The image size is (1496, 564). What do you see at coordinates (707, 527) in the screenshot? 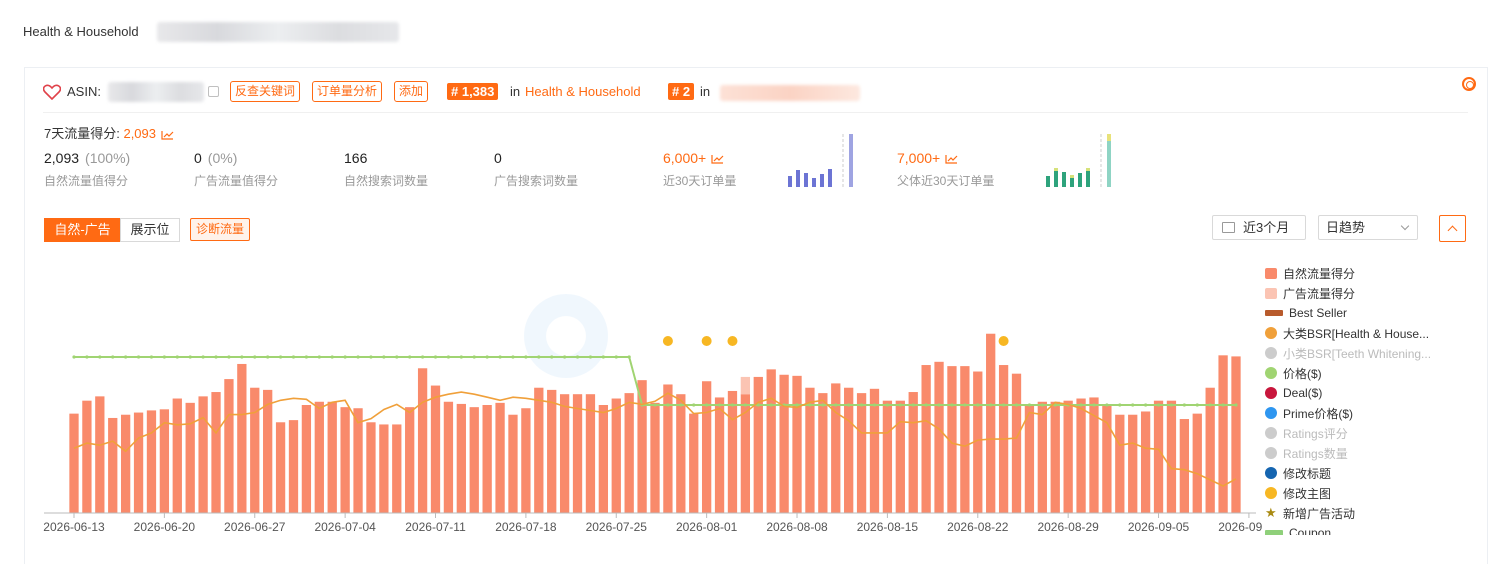
I see `x-tick-label: 2026-08-01` at bounding box center [707, 527].